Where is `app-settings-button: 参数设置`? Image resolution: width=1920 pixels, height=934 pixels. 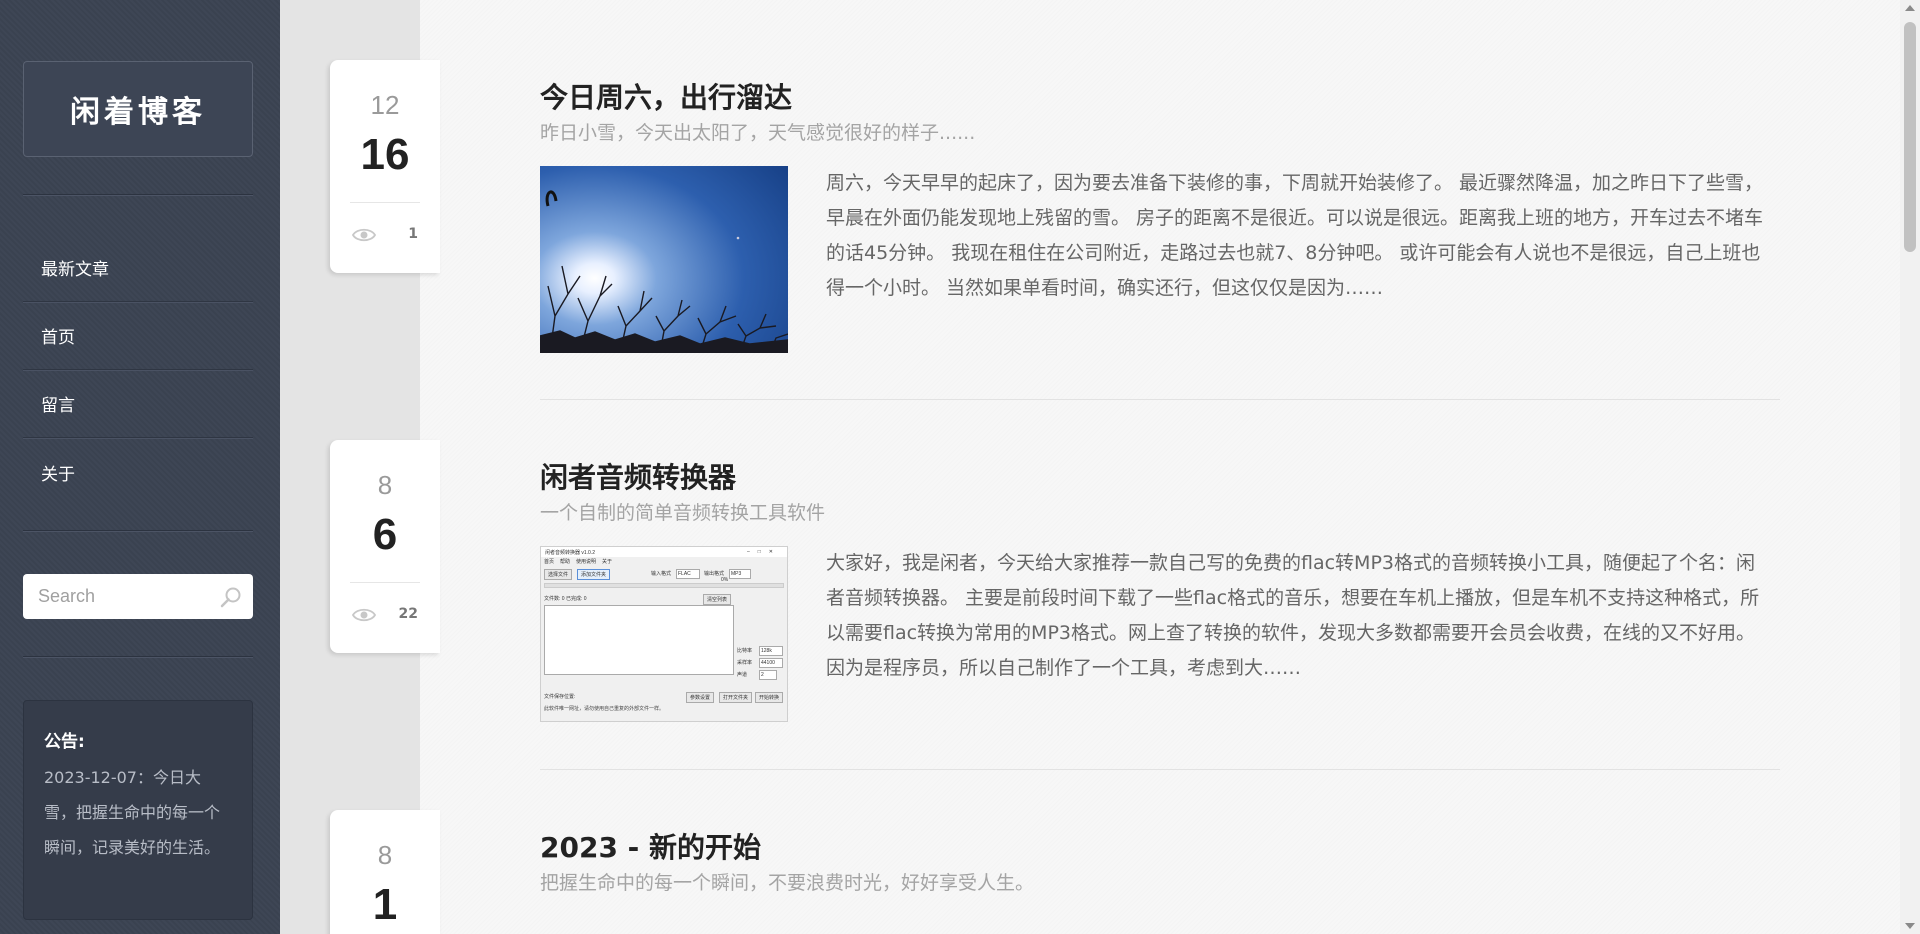 app-settings-button: 参数设置 is located at coordinates (700, 697).